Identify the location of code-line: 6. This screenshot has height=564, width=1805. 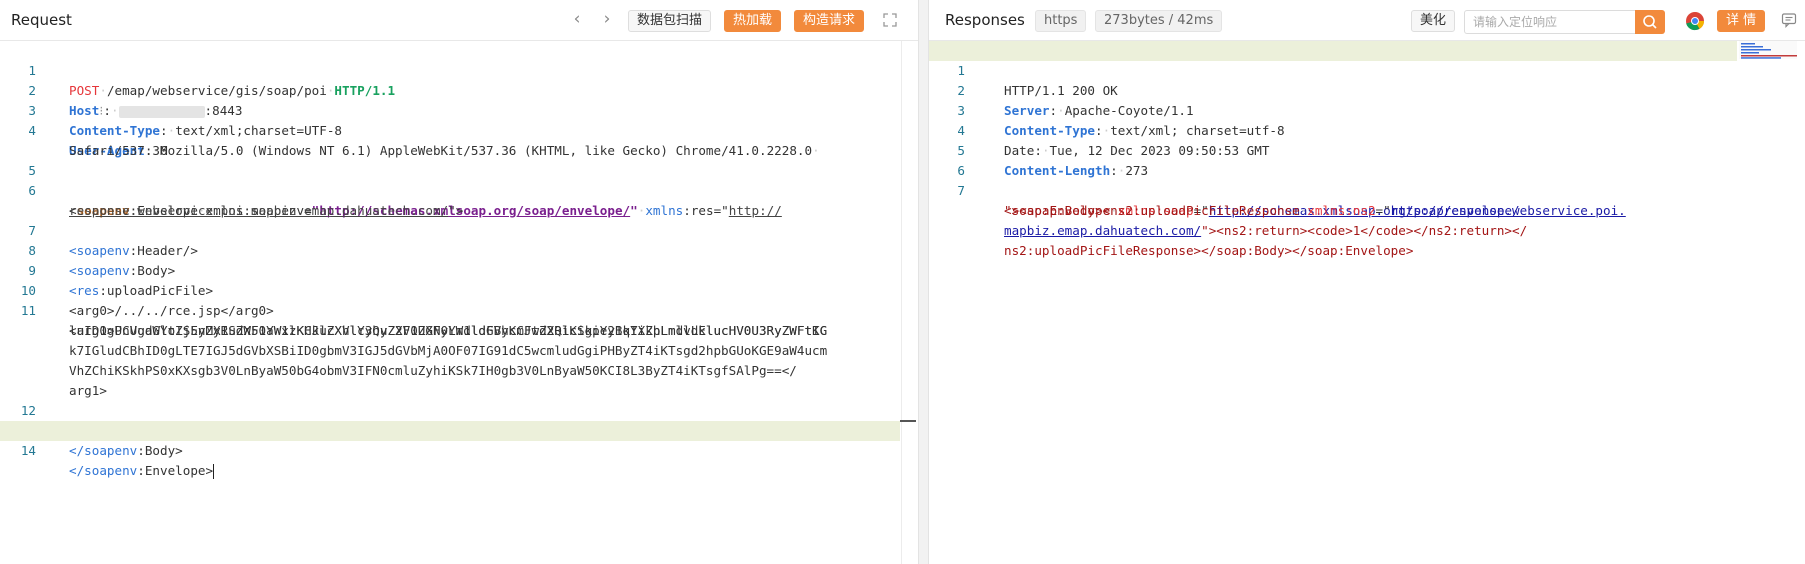
(961, 170).